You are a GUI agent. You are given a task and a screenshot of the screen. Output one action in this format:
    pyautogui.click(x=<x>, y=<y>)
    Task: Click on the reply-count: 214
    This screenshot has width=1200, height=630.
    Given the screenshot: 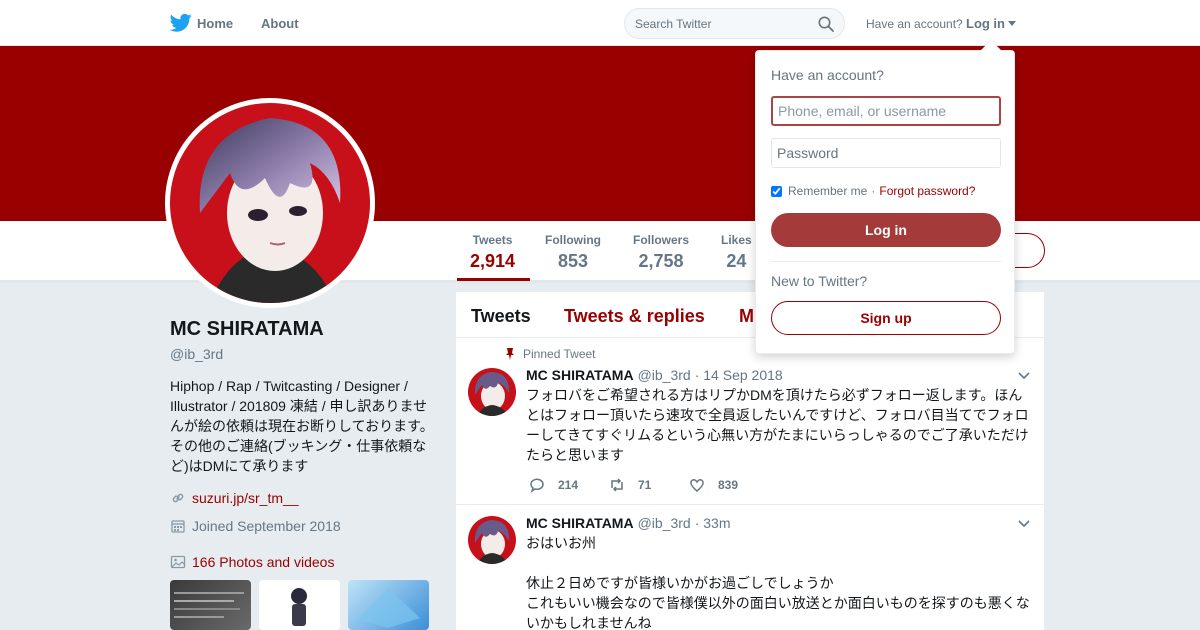 What is the action you would take?
    pyautogui.click(x=568, y=485)
    